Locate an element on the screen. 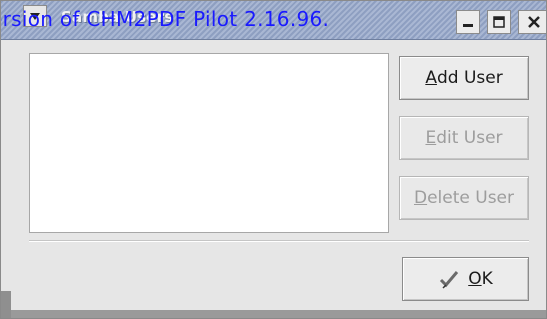 The height and width of the screenshot is (319, 547). maximize-button is located at coordinates (499, 22).